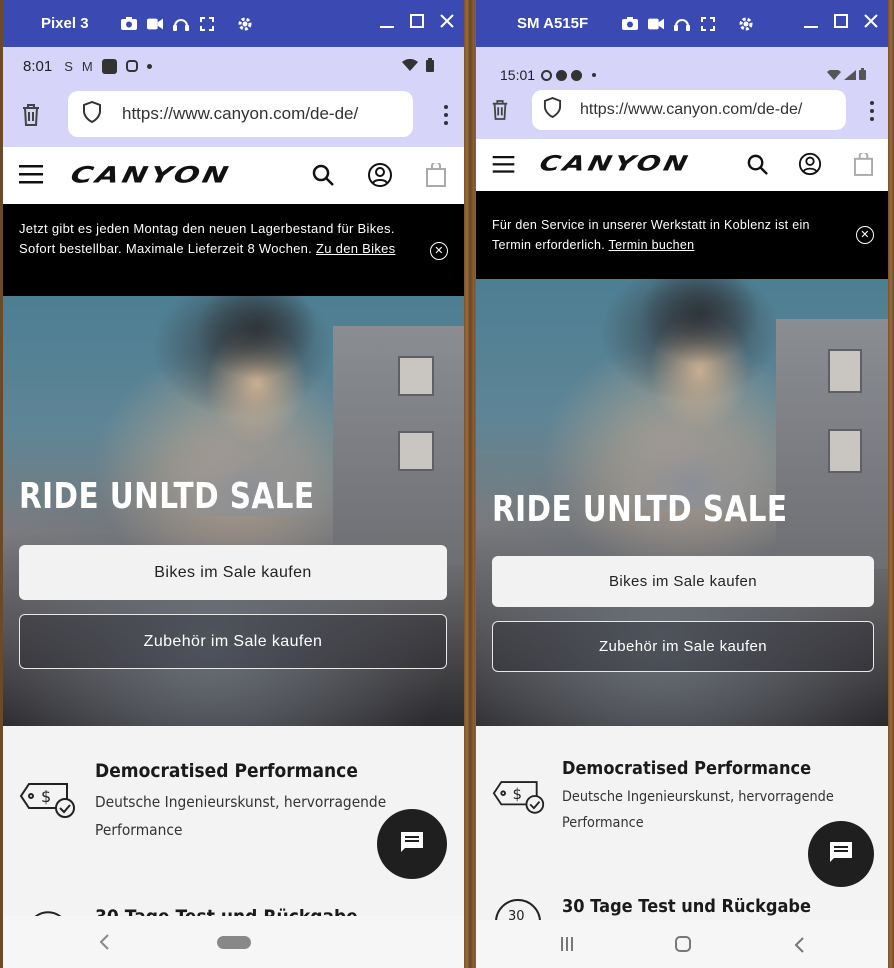  Describe the element at coordinates (355, 248) in the screenshot. I see `banner-link: Zu den Bikes` at that location.